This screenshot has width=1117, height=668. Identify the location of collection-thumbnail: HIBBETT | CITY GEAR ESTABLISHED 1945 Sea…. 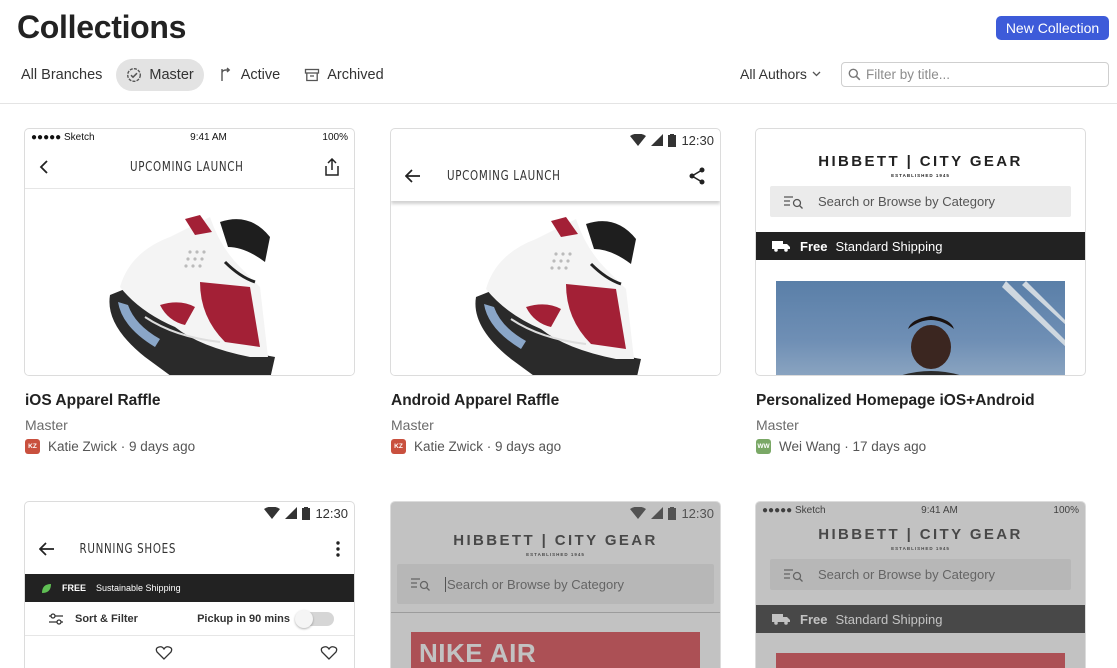
(920, 252).